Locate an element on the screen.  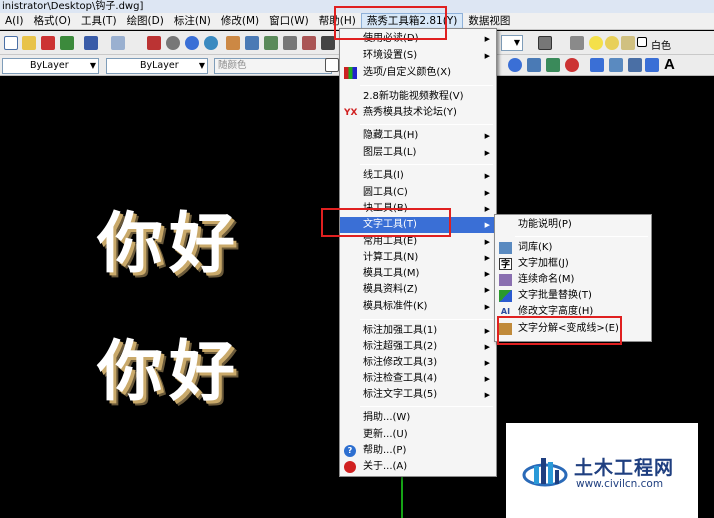
palette-icon is located at coordinates (350, 73).